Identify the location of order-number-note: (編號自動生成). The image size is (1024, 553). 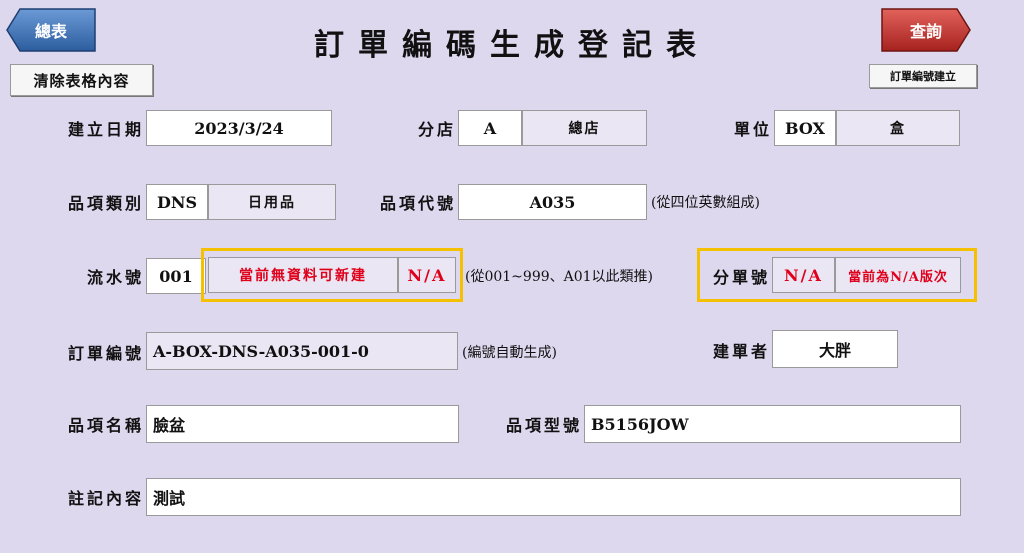
(509, 353).